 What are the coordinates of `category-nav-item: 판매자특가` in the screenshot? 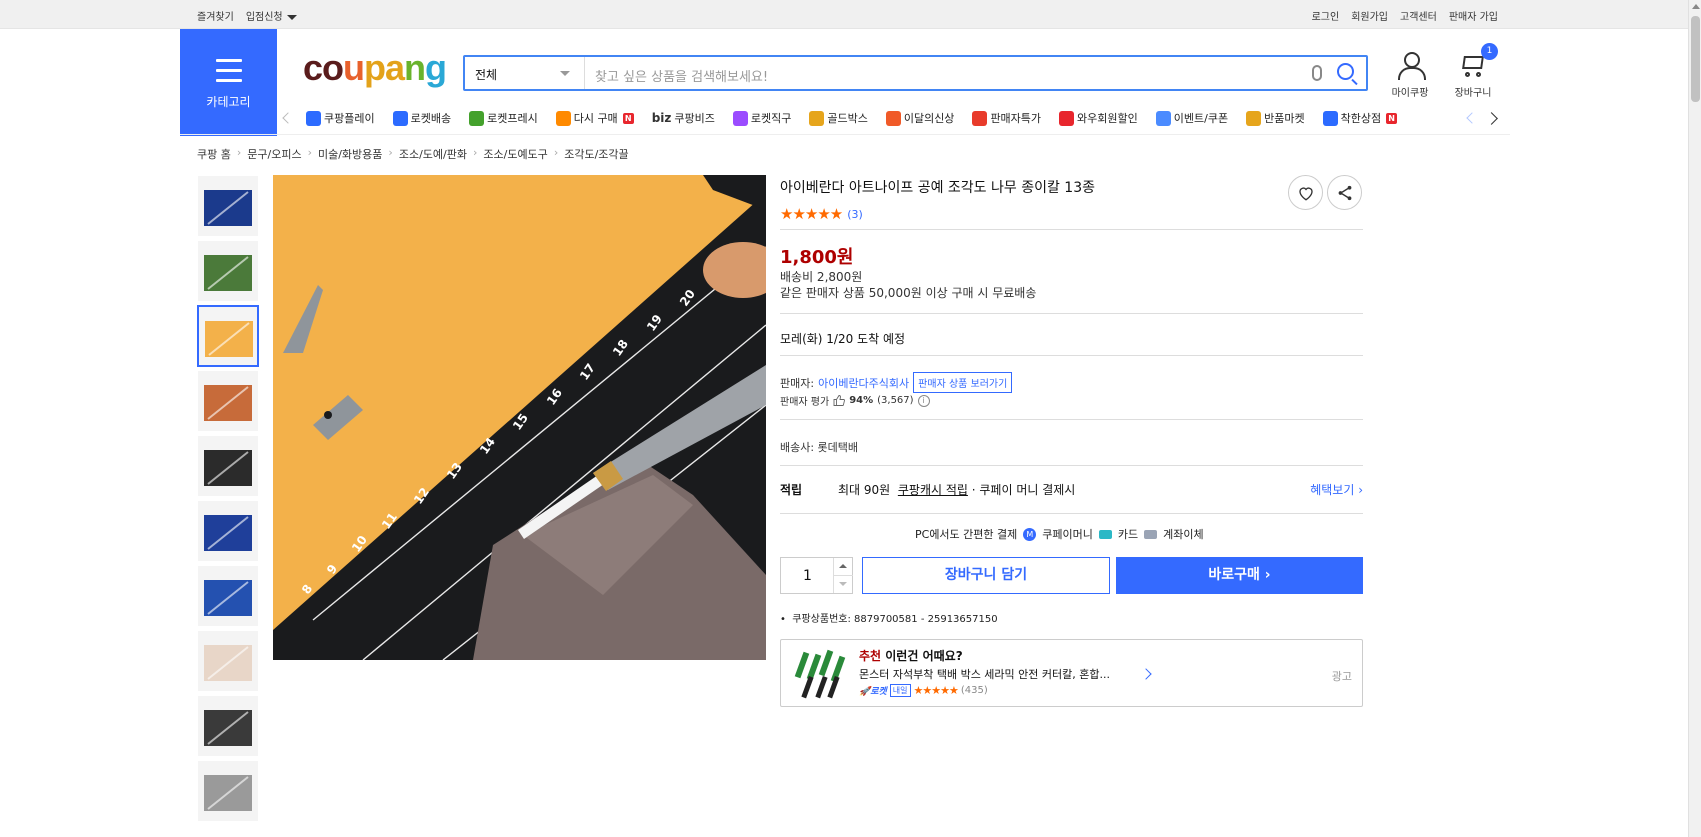 It's located at (1006, 118).